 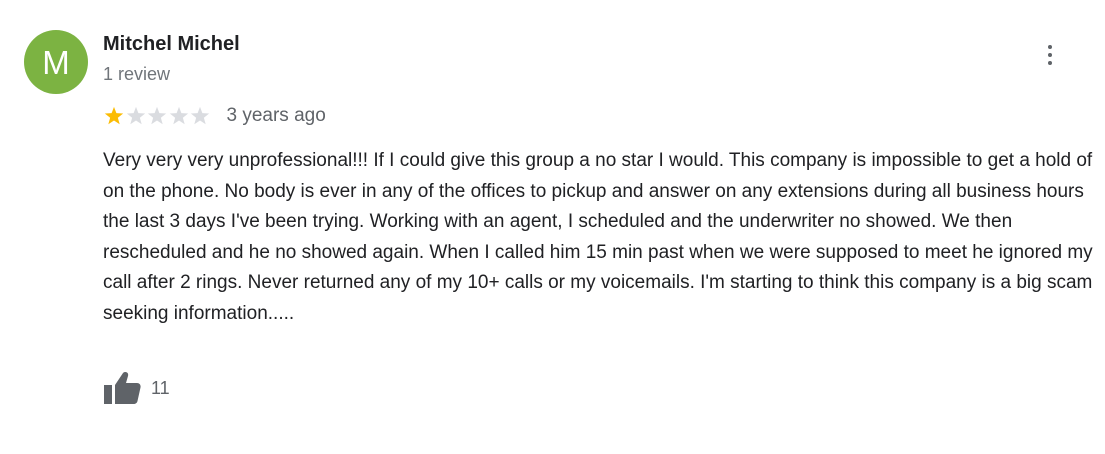 I want to click on more-options-button, so click(x=1050, y=55).